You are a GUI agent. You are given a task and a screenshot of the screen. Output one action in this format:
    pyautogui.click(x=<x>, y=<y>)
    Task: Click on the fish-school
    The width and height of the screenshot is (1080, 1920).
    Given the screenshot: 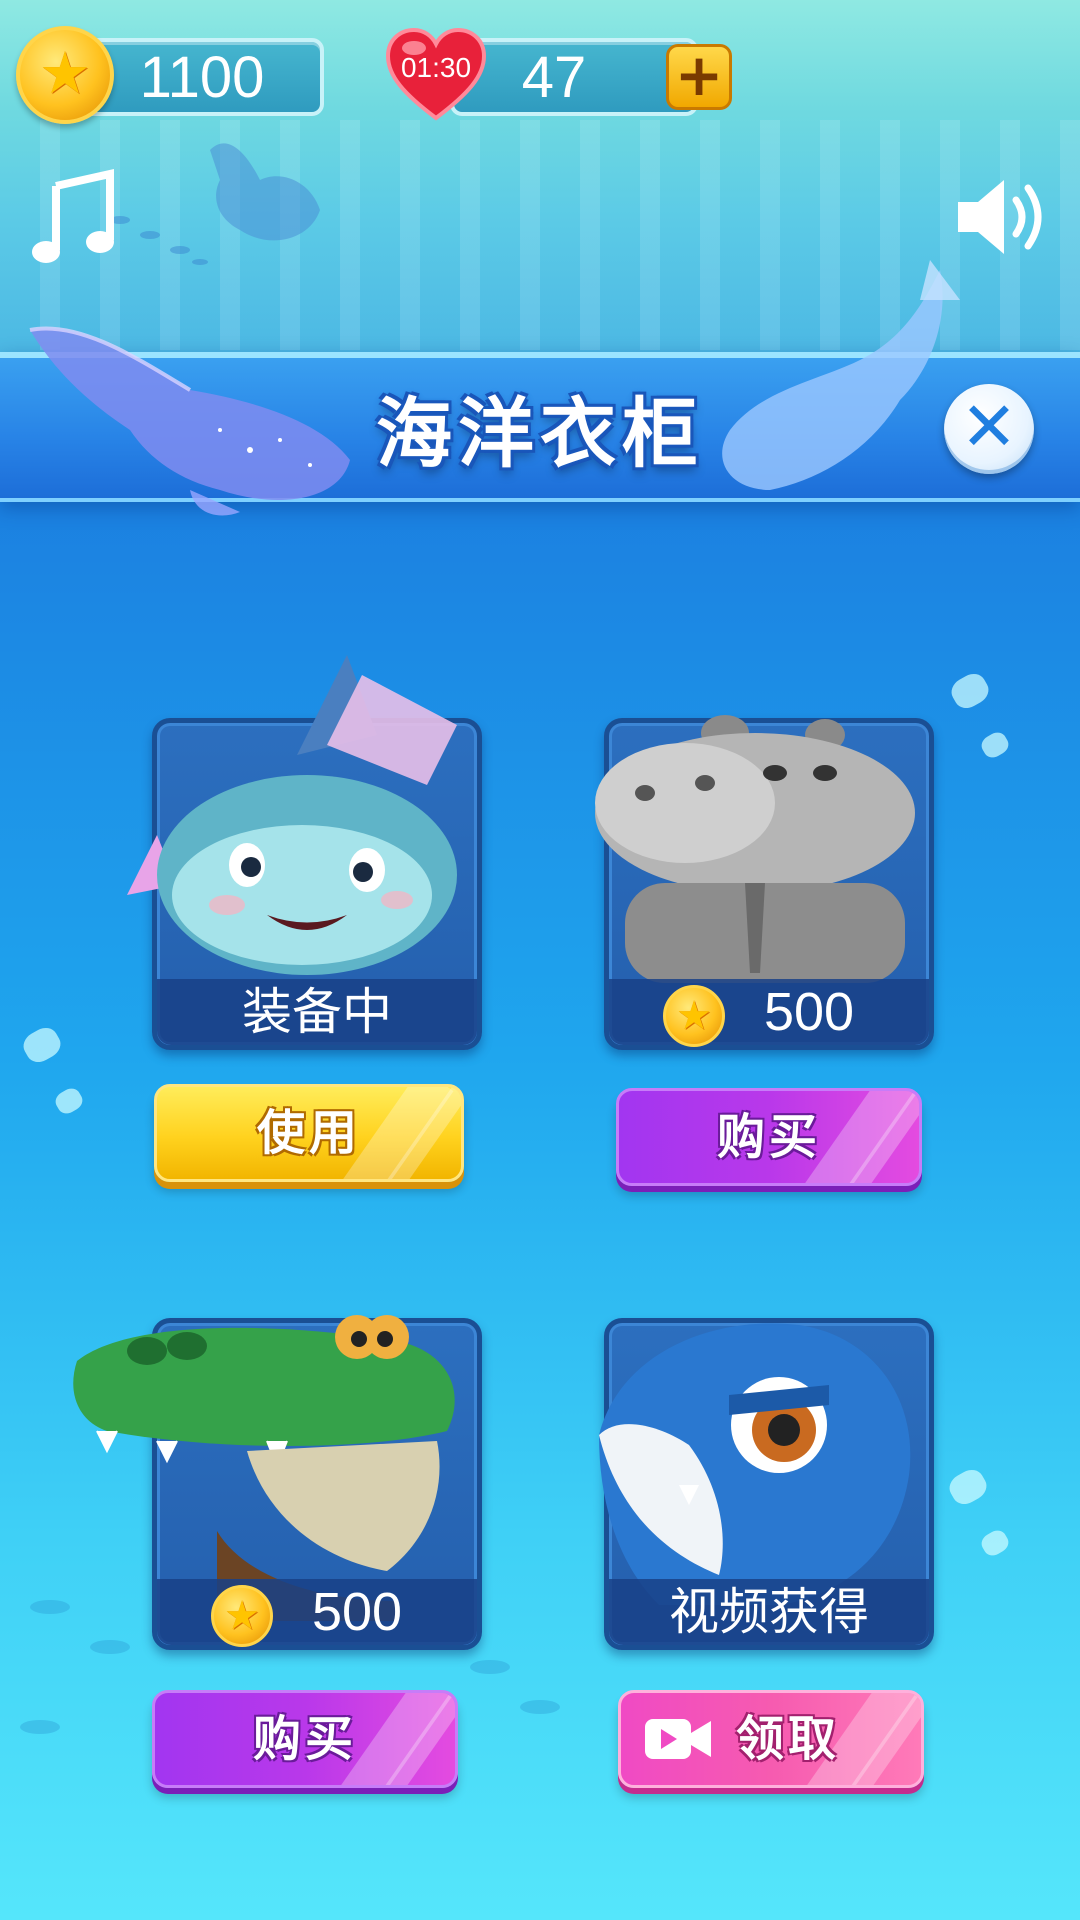 What is the action you would take?
    pyautogui.click(x=159, y=240)
    